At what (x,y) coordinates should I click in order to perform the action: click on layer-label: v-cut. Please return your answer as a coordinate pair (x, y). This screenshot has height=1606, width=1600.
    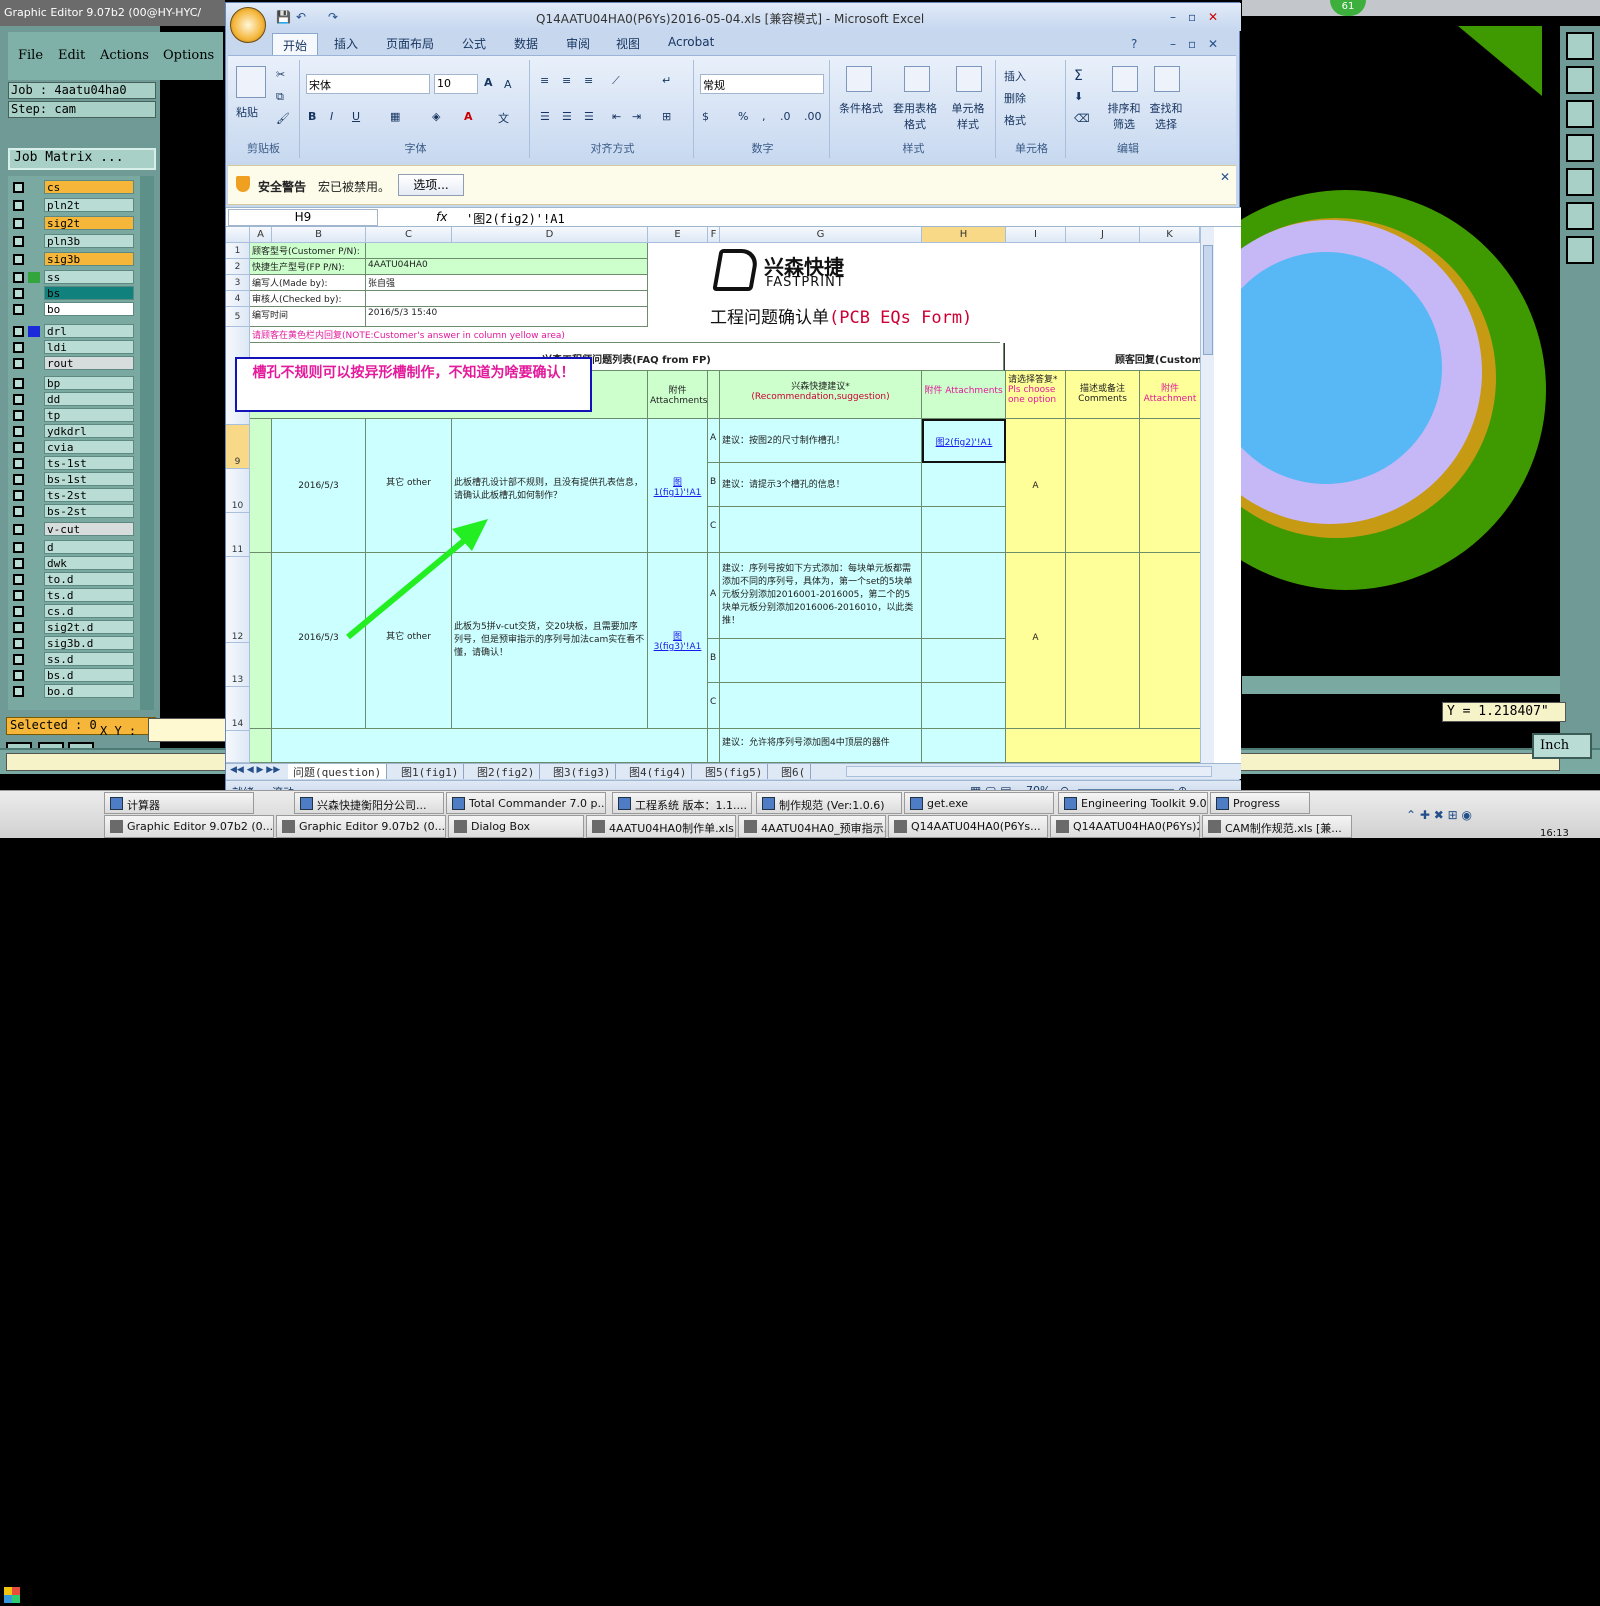
    Looking at the image, I should click on (89, 529).